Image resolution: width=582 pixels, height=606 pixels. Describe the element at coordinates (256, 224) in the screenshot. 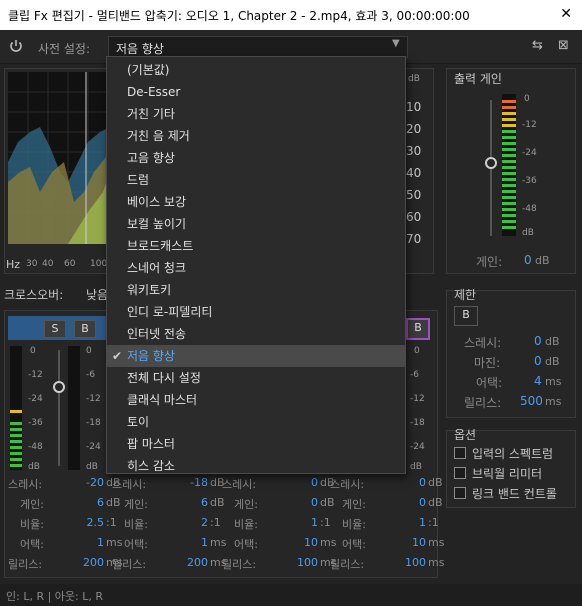

I see `preset-menu-item: 보컬 높이기` at that location.